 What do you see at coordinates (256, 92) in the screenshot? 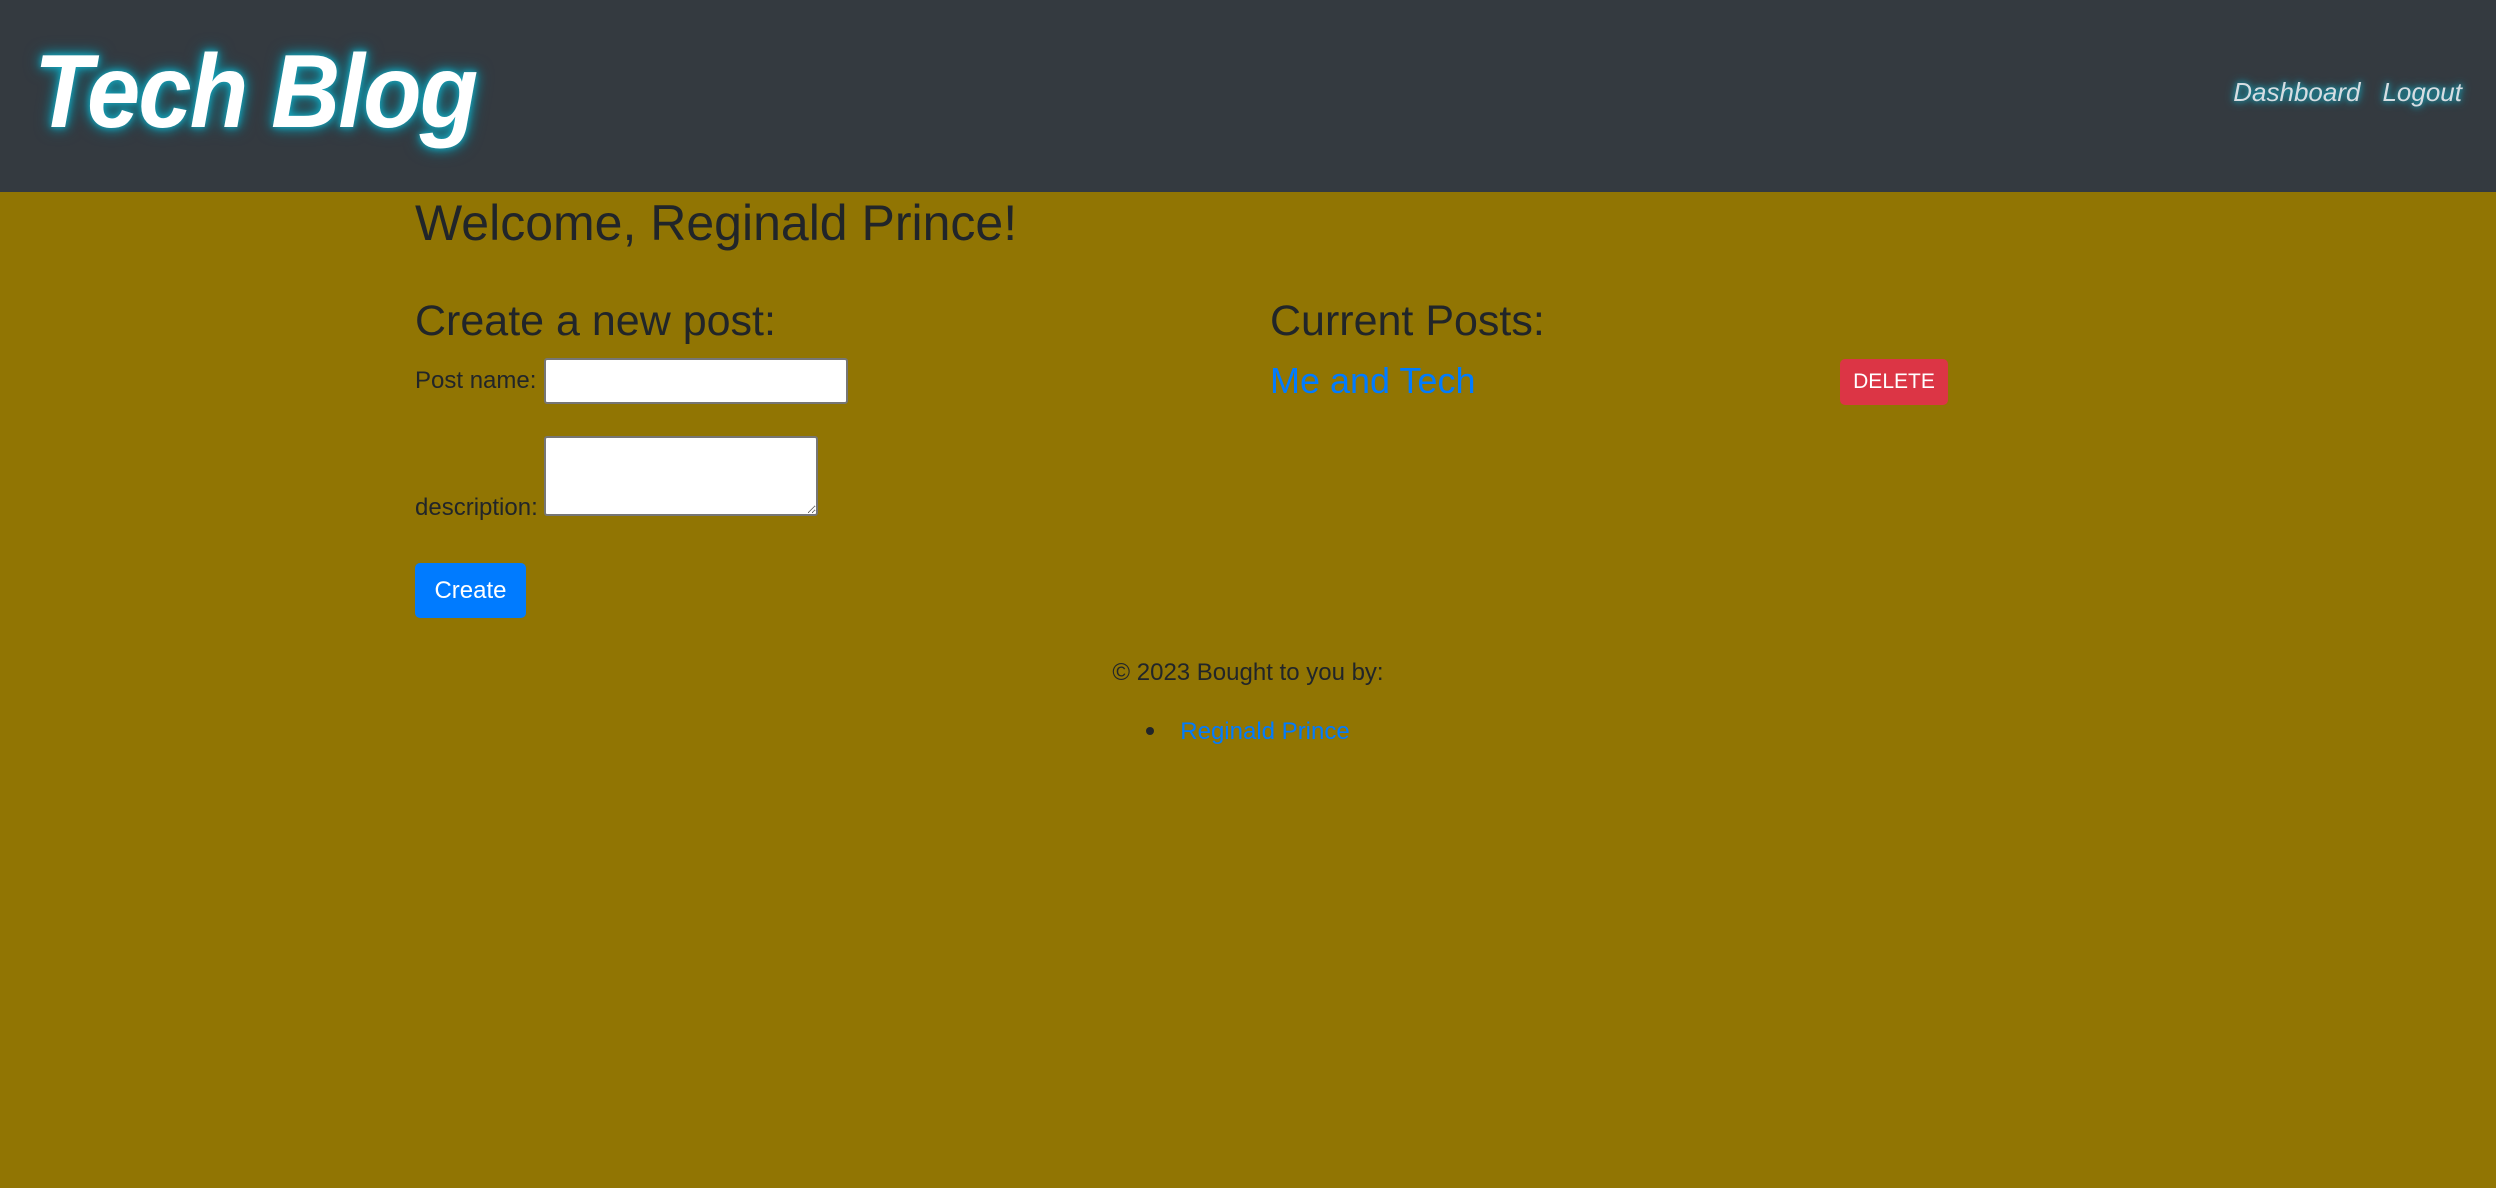
I see `site-logo: Tech Blog` at bounding box center [256, 92].